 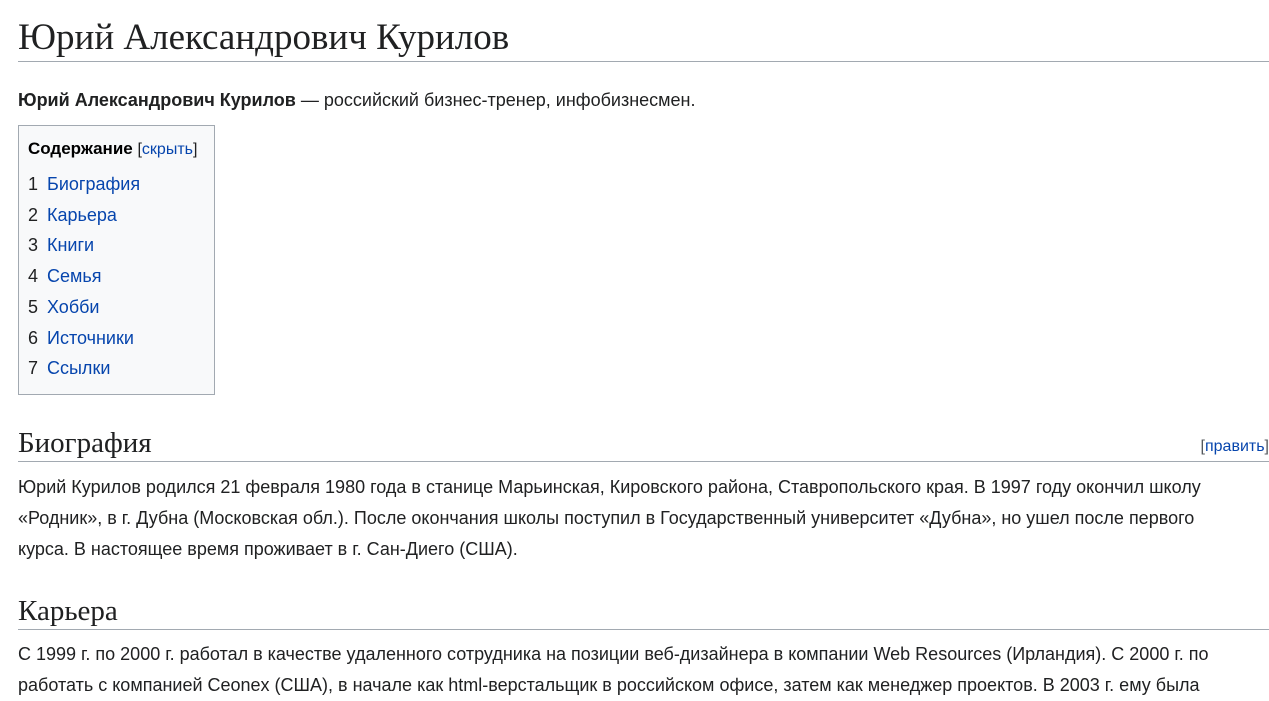 I want to click on section-title-biography: Биография, so click(x=85, y=443).